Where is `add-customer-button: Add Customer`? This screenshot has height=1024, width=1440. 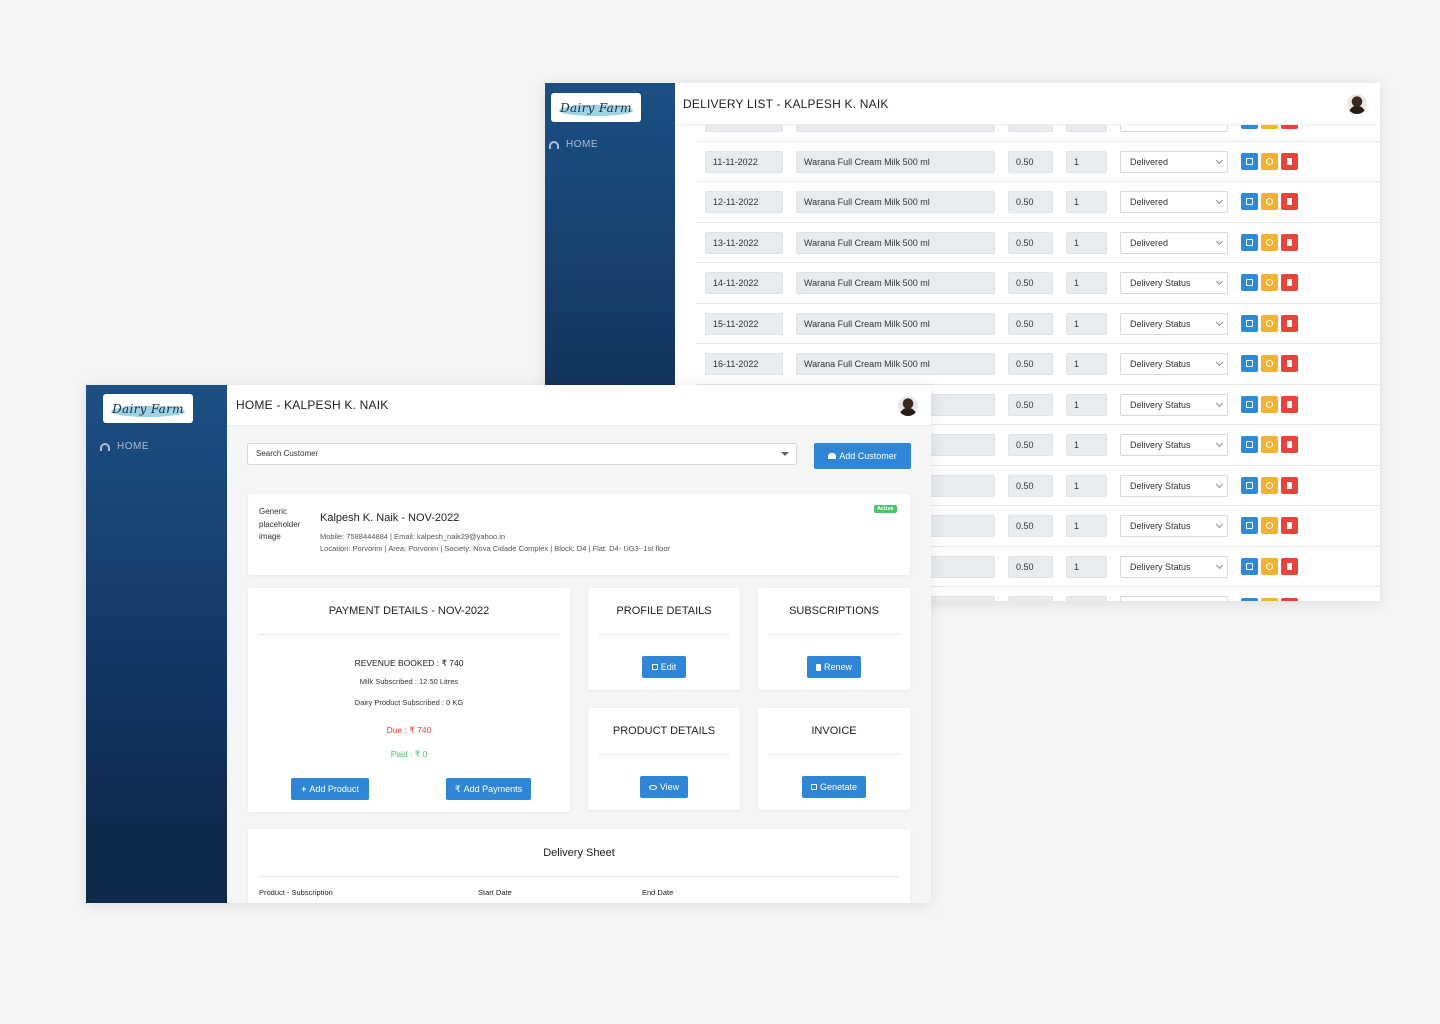 add-customer-button: Add Customer is located at coordinates (862, 456).